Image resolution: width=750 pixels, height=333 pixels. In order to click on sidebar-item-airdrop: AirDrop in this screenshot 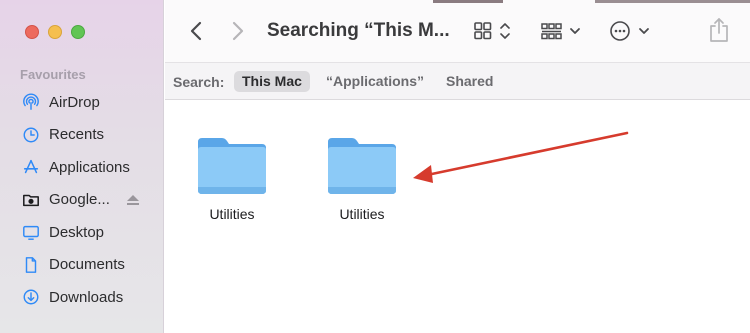, I will do `click(82, 102)`.